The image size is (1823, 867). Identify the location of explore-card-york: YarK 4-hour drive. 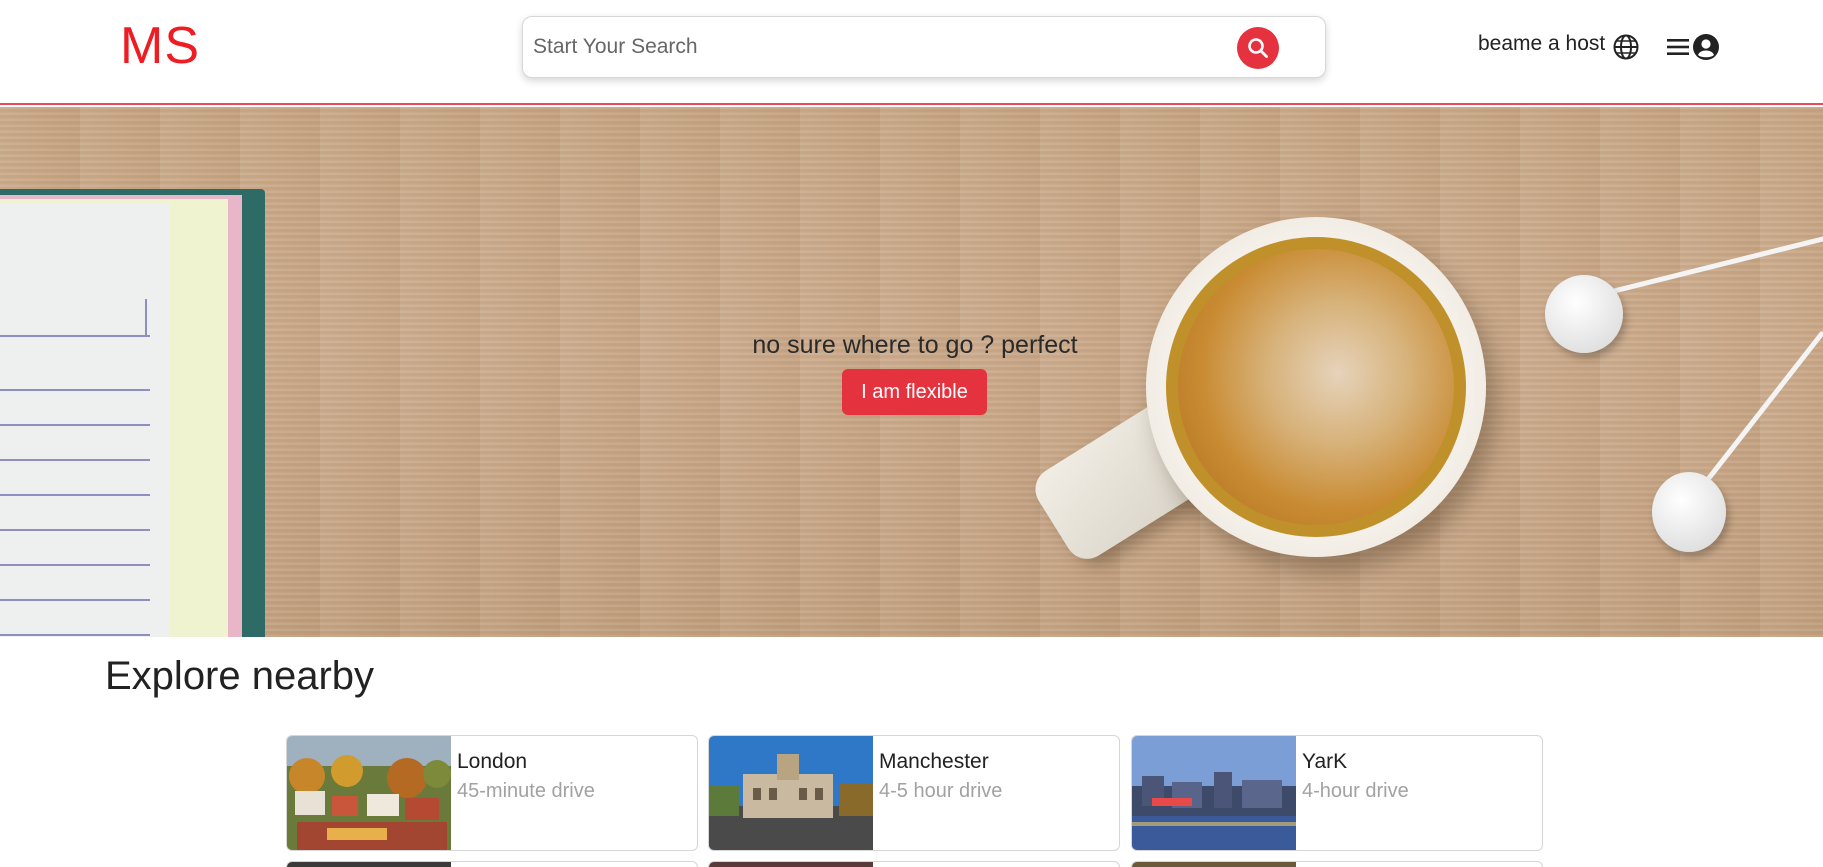
(1337, 793).